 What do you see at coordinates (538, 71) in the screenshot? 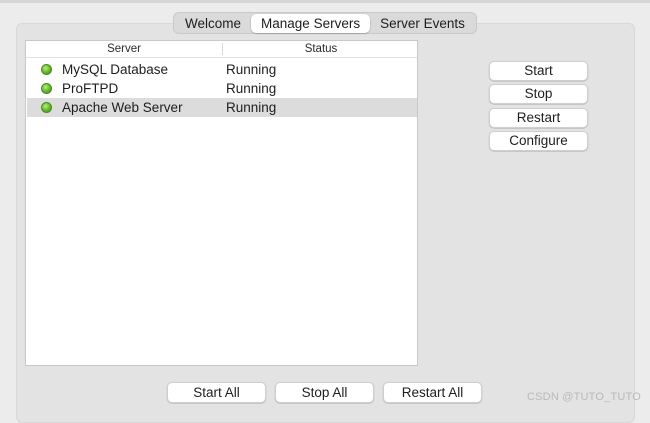
I see `start-button: Start` at bounding box center [538, 71].